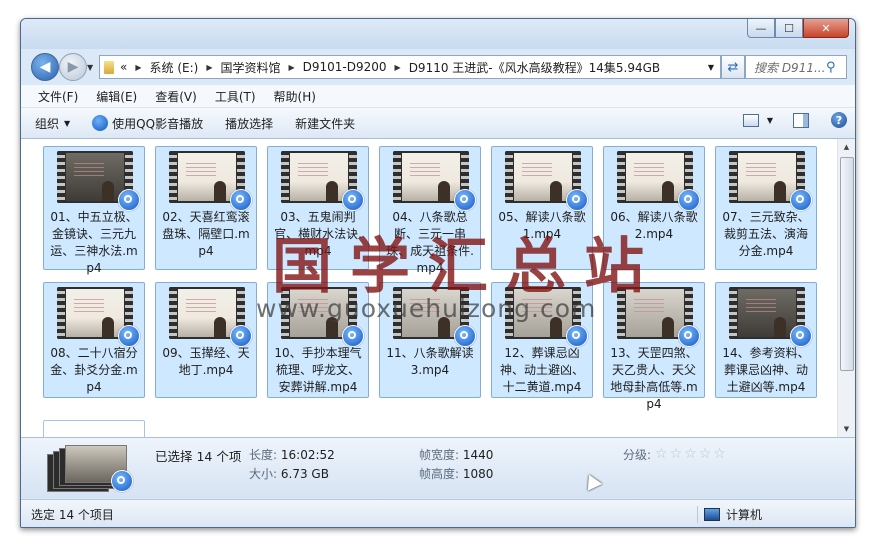 The width and height of the screenshot is (874, 548). I want to click on command-bar: 组织 ▼ 使用QQ影音播放 播放选择 新建文件夹 ▼ ?, so click(438, 123).